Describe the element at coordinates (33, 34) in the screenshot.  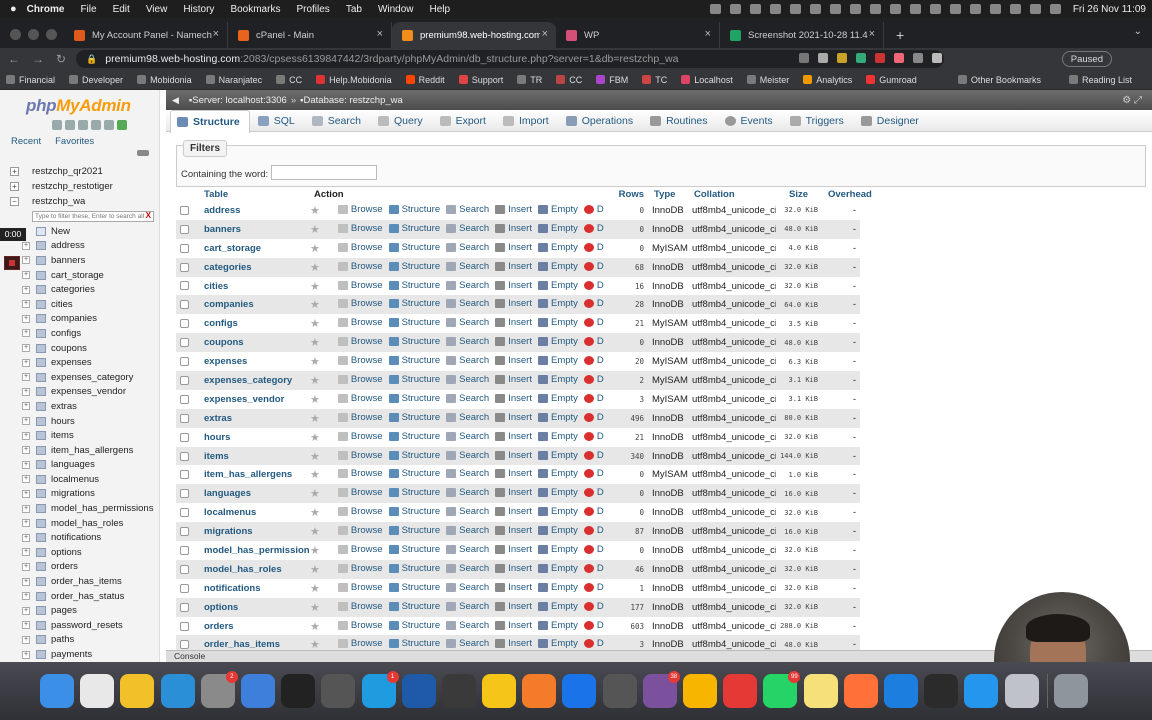
I see `window-controls` at that location.